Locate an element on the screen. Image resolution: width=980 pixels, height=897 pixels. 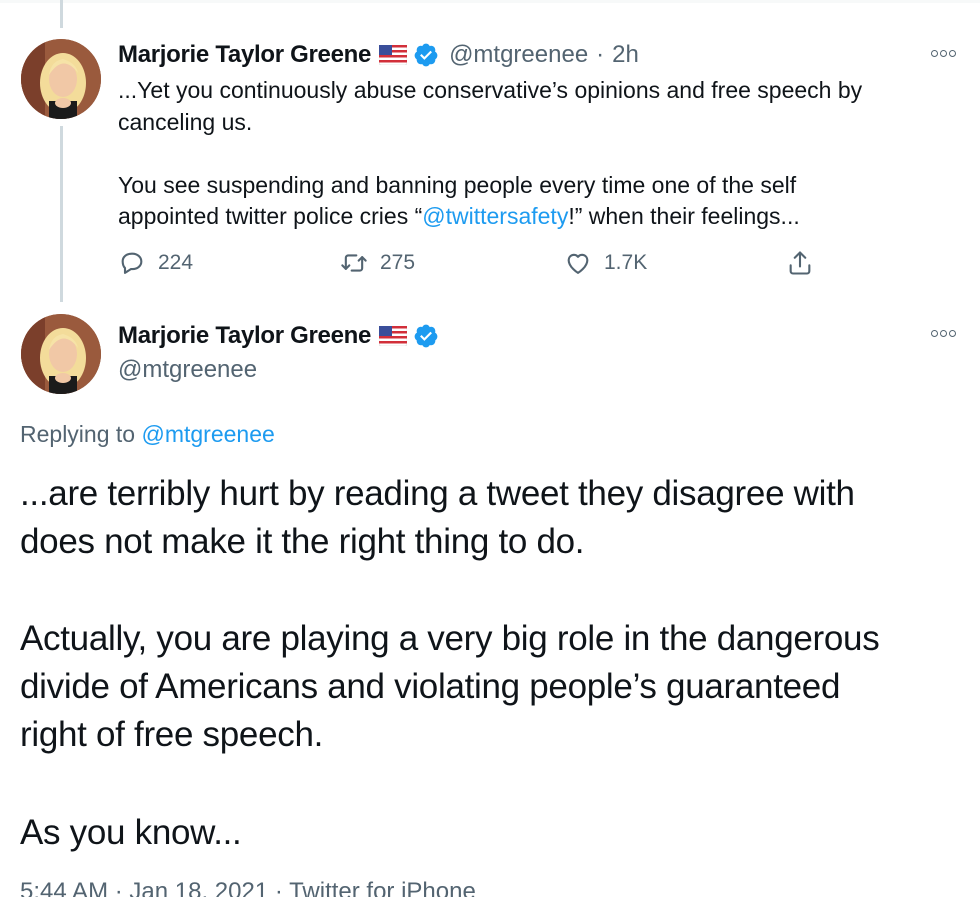
replying-to-label: Replying to is located at coordinates (81, 434).